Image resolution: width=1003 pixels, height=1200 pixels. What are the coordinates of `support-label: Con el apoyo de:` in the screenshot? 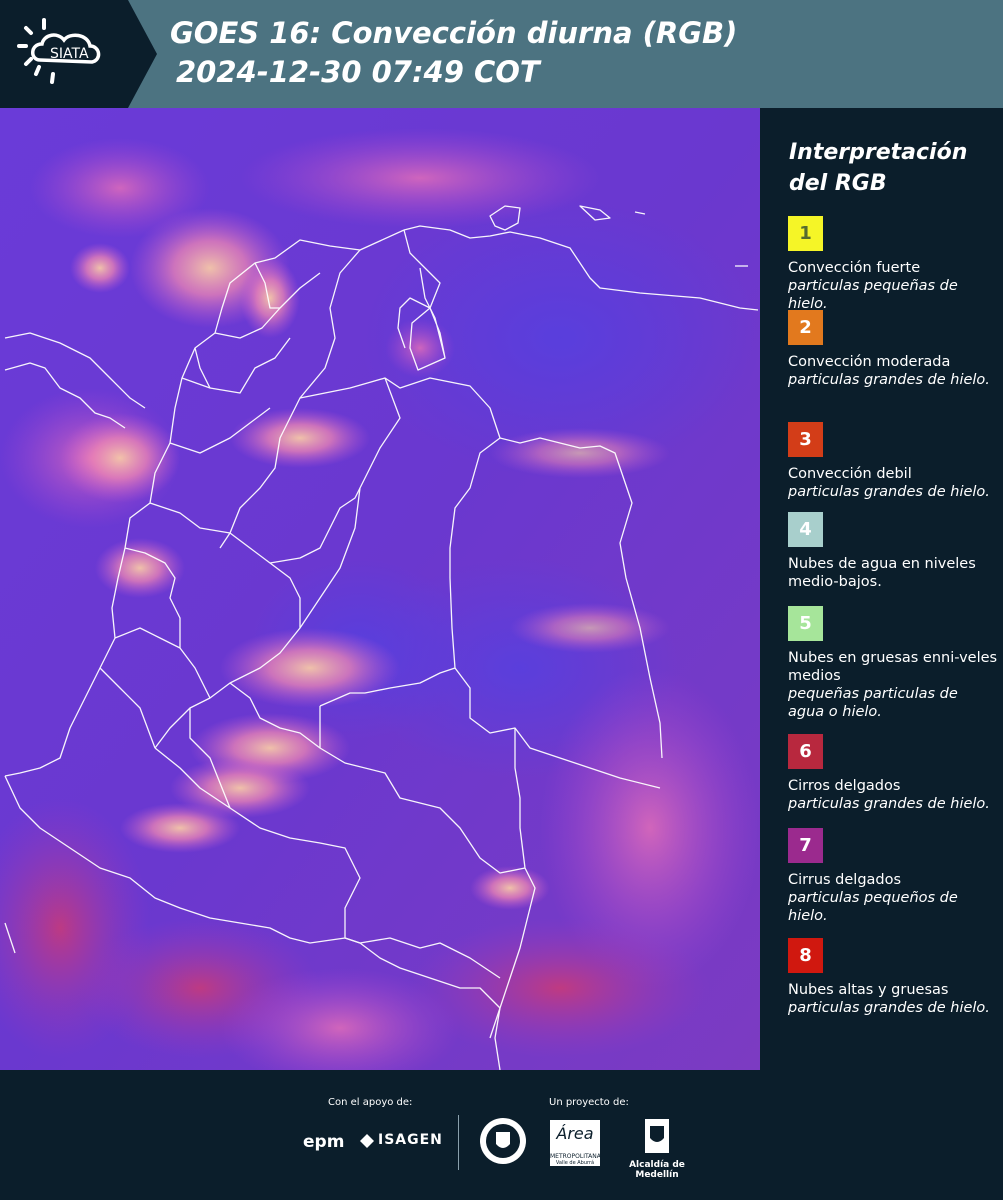 It's located at (370, 1102).